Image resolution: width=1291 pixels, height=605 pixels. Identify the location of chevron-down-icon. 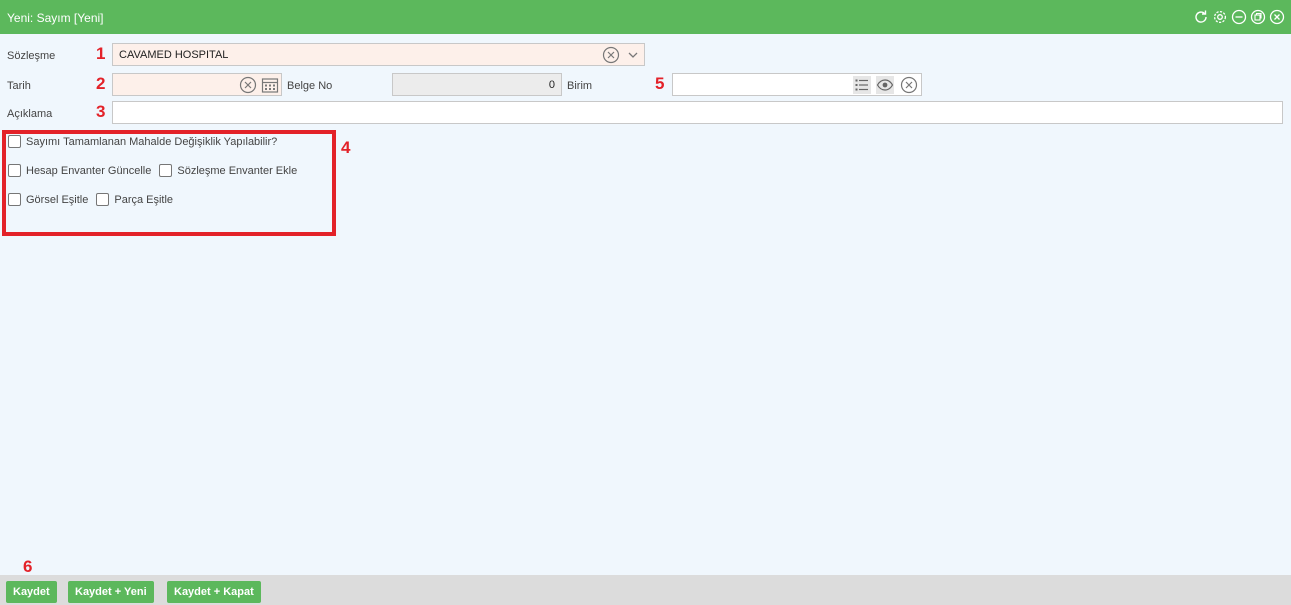
(633, 55).